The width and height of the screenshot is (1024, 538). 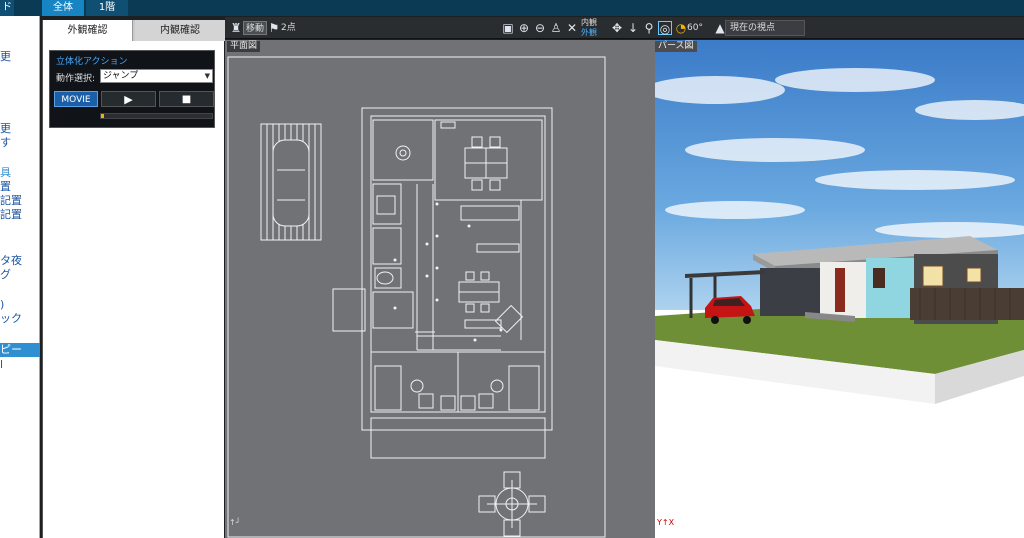 What do you see at coordinates (63, 8) in the screenshot?
I see `tab-all: 全体` at bounding box center [63, 8].